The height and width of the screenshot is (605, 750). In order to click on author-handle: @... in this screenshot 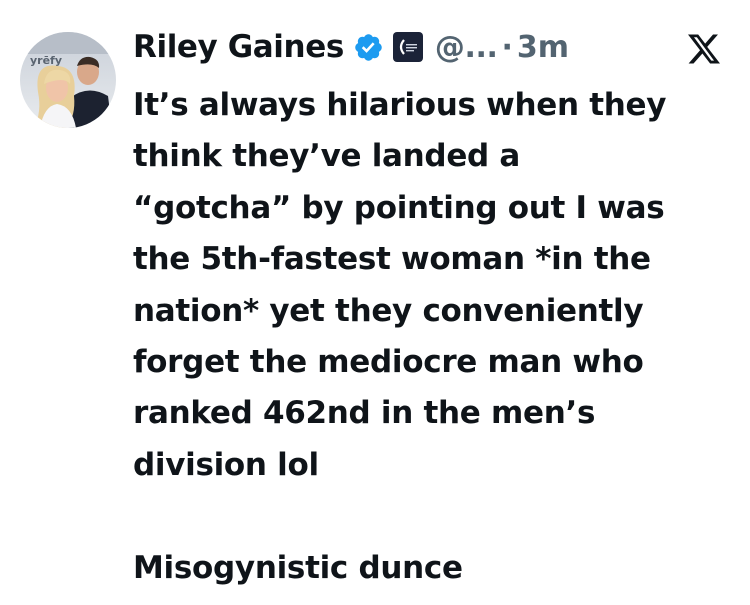, I will do `click(466, 47)`.